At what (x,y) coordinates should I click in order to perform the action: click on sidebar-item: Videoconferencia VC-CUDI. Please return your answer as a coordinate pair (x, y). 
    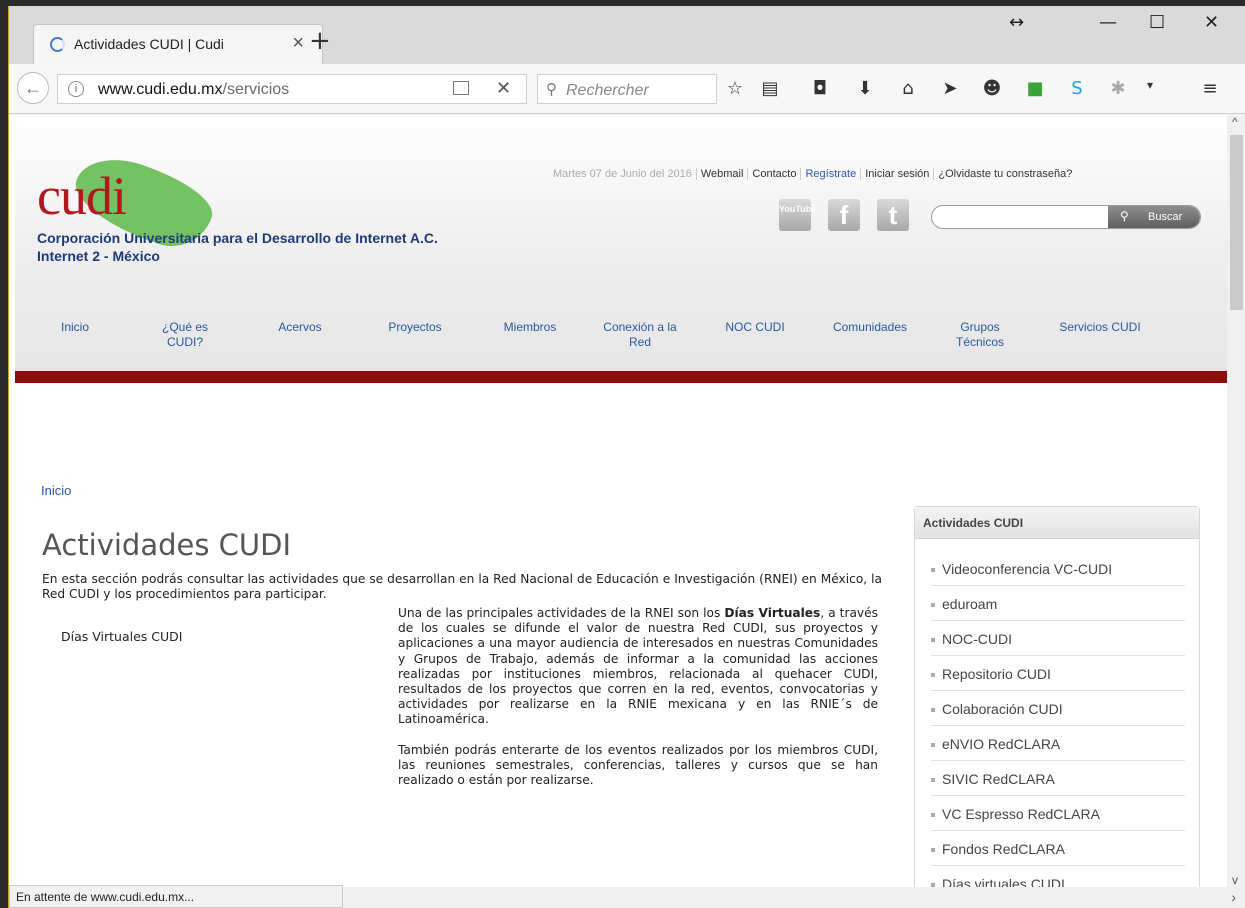
    Looking at the image, I should click on (1058, 568).